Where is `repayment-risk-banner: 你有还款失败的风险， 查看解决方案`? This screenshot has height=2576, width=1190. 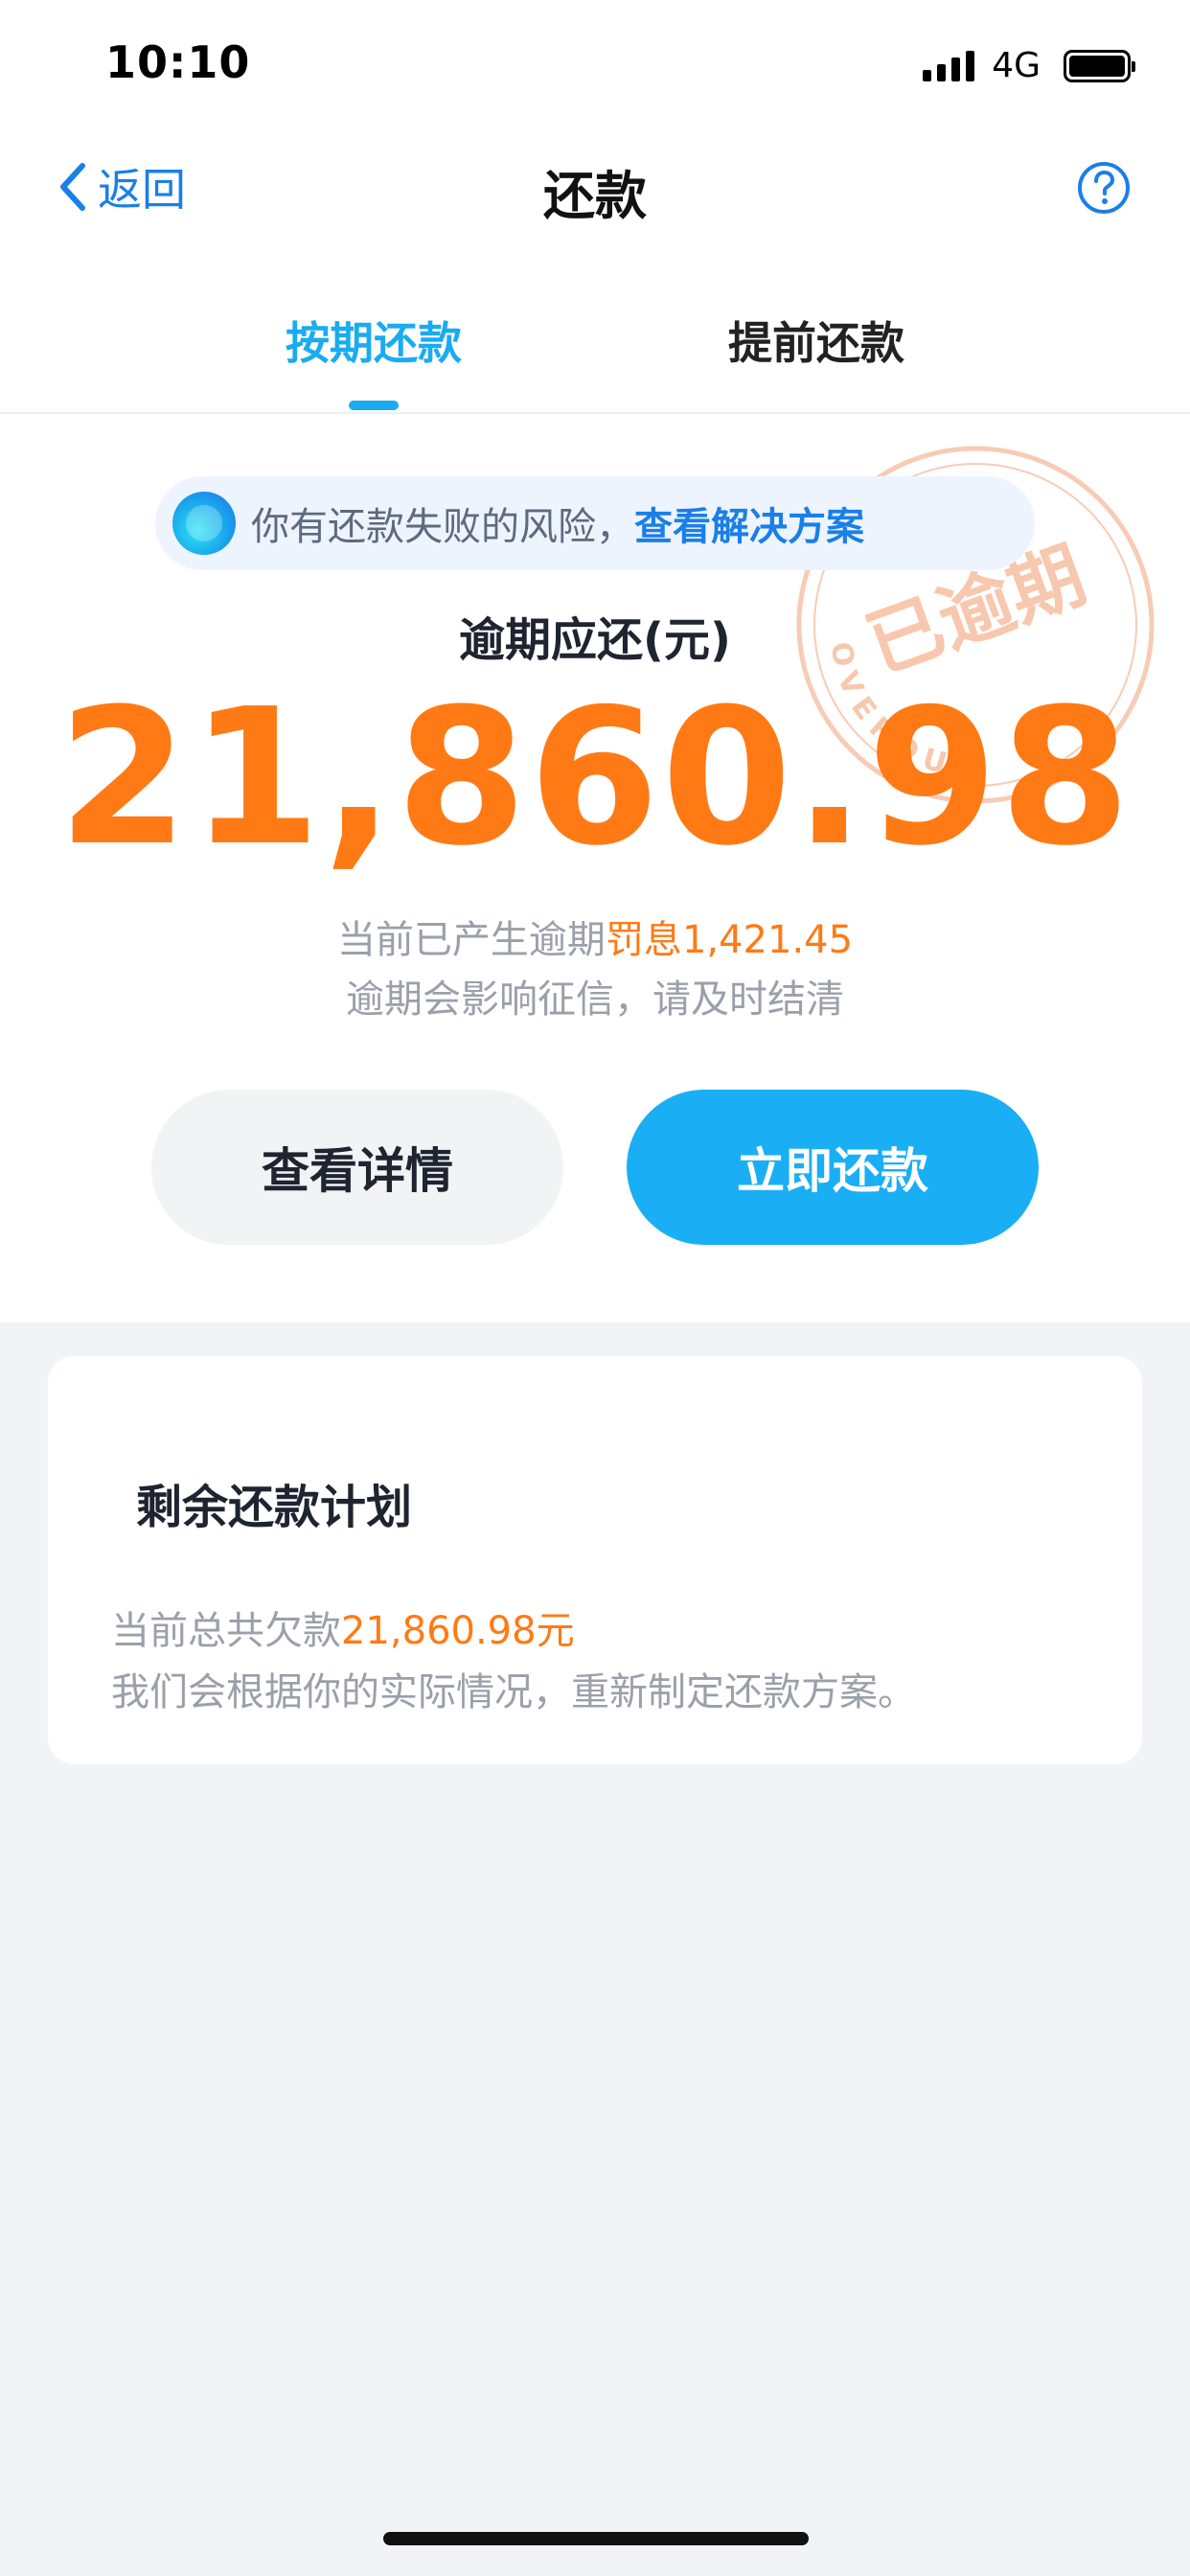
repayment-risk-banner: 你有还款失败的风险， 查看解决方案 is located at coordinates (595, 523).